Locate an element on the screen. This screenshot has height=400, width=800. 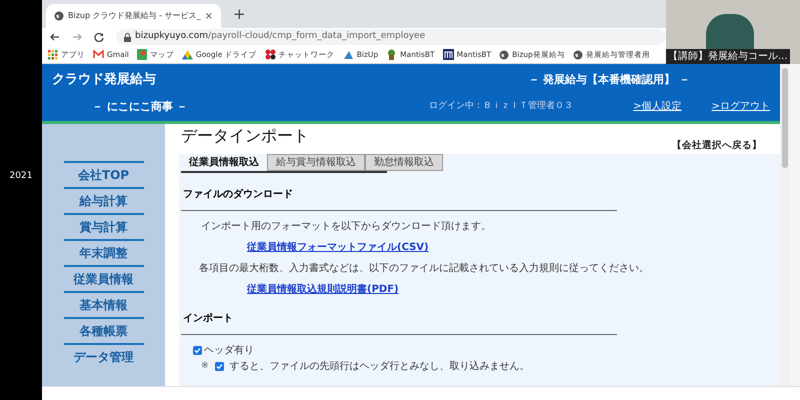
photo-placeholder is located at coordinates (730, 32).